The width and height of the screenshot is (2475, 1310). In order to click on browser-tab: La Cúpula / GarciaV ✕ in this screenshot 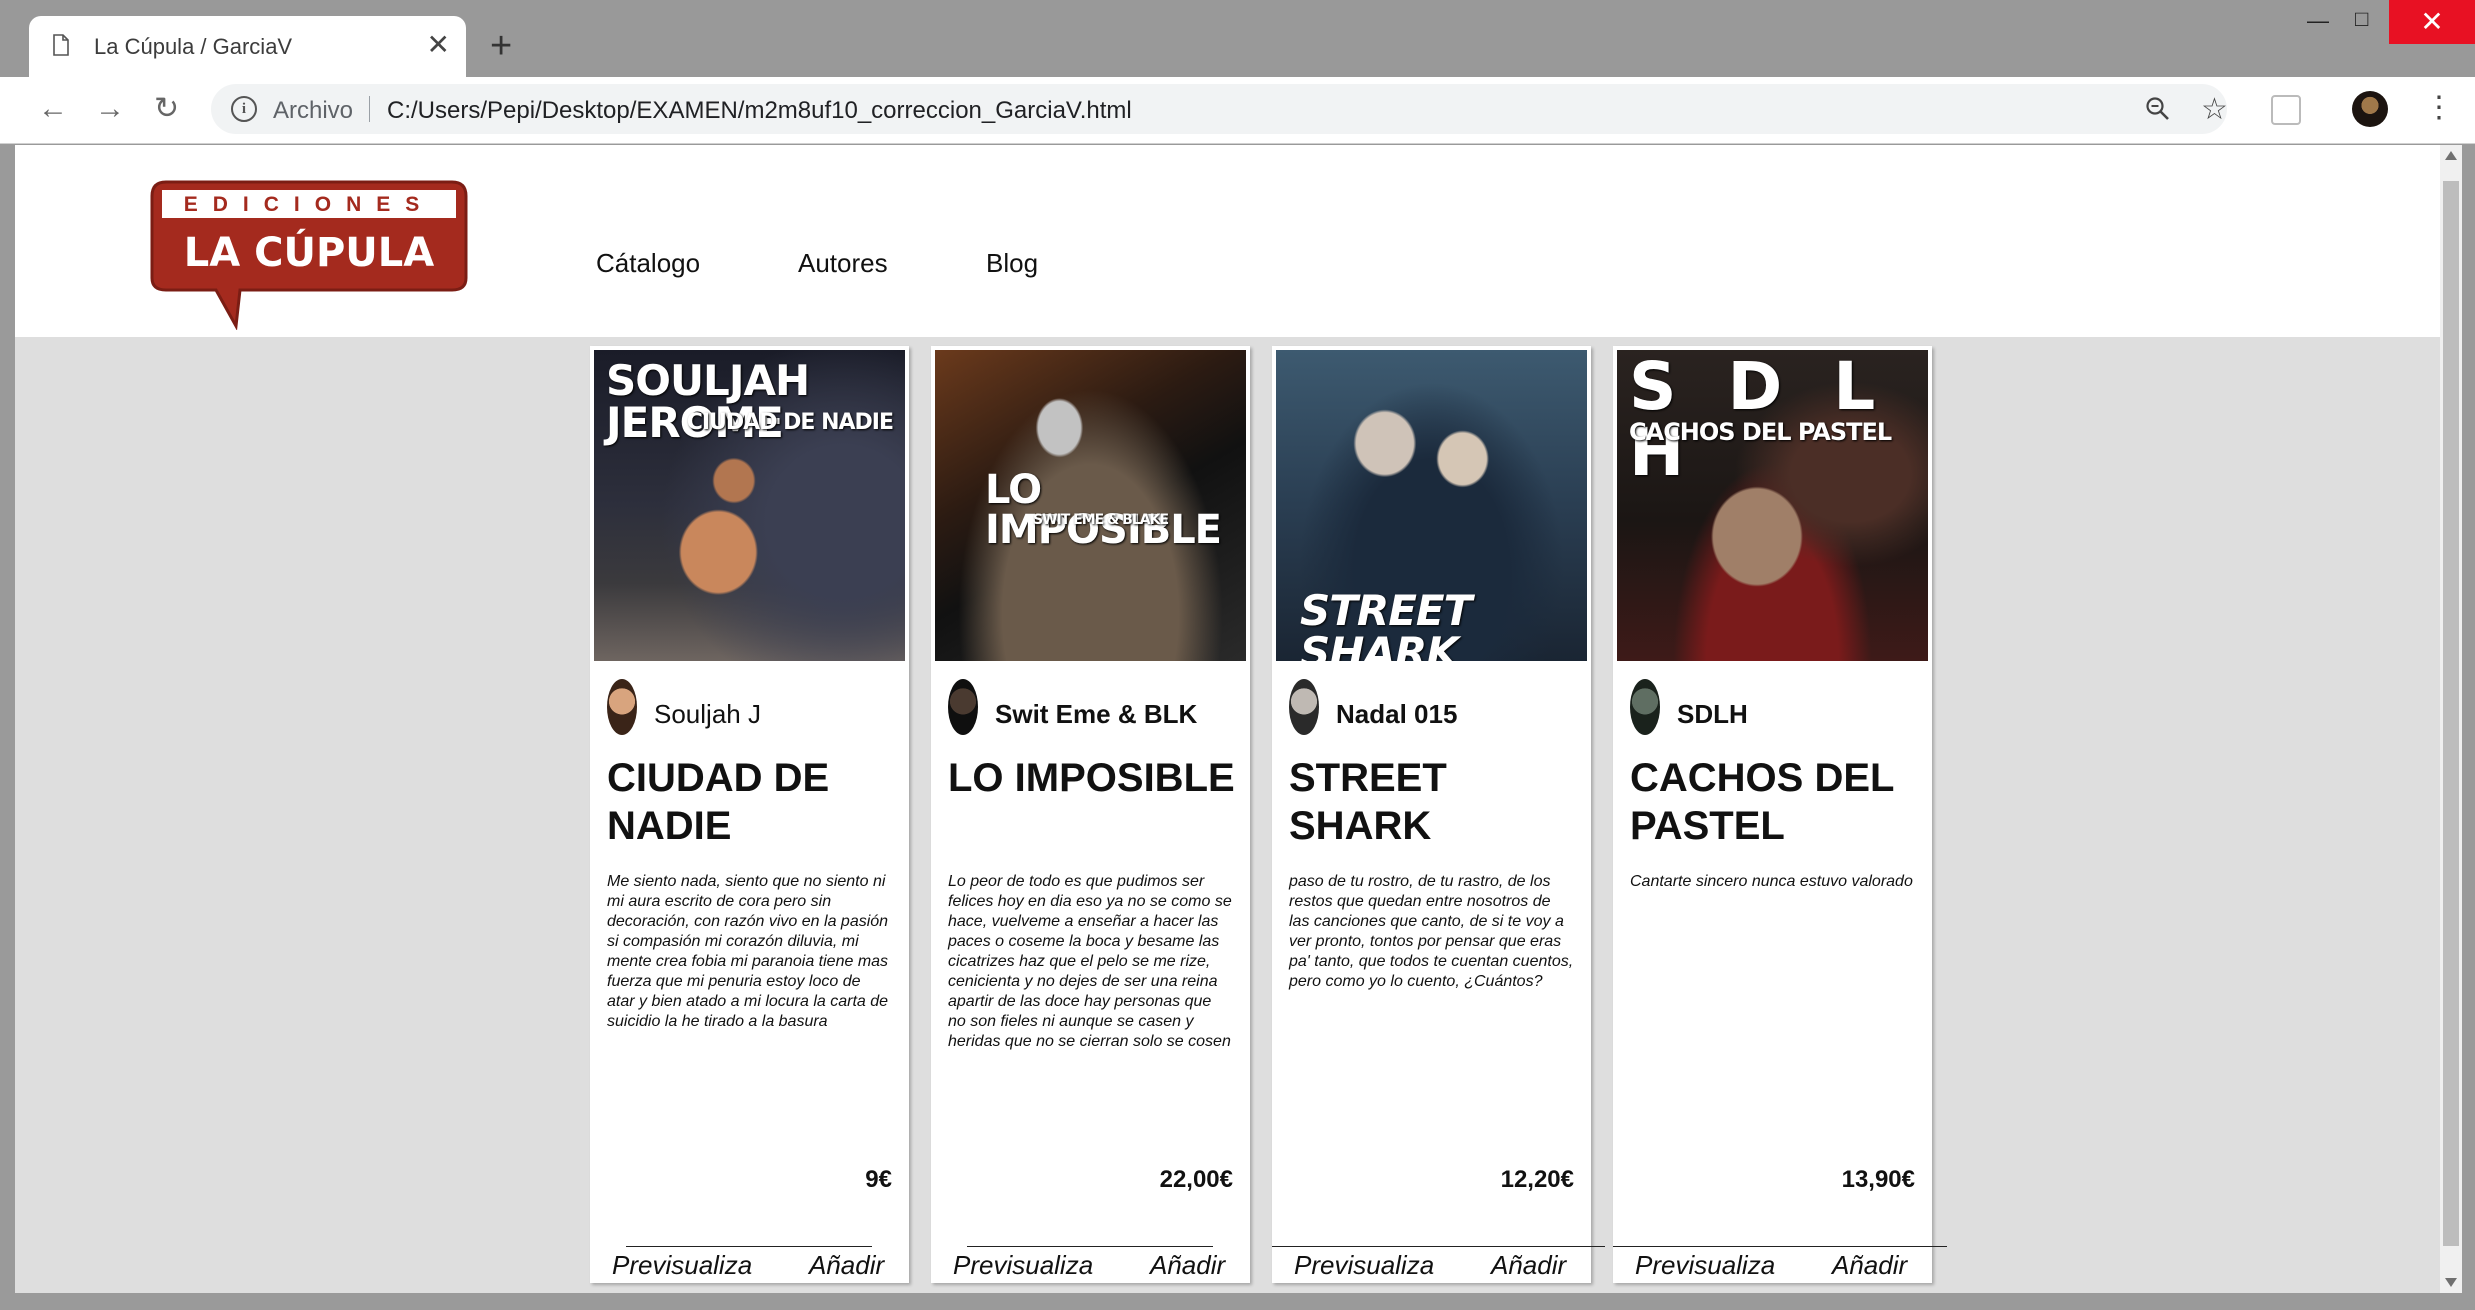, I will do `click(247, 46)`.